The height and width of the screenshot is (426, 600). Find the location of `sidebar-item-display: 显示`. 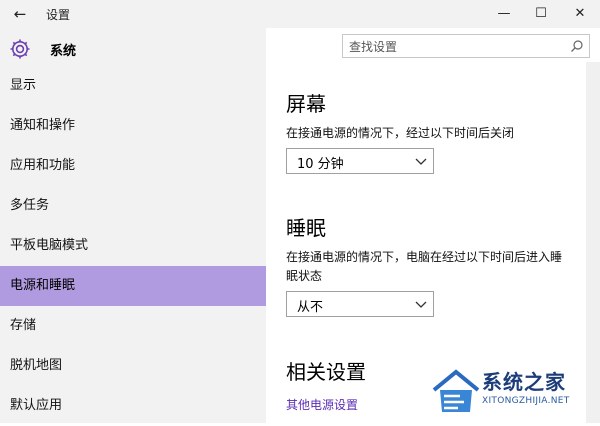

sidebar-item-display: 显示 is located at coordinates (133, 86).